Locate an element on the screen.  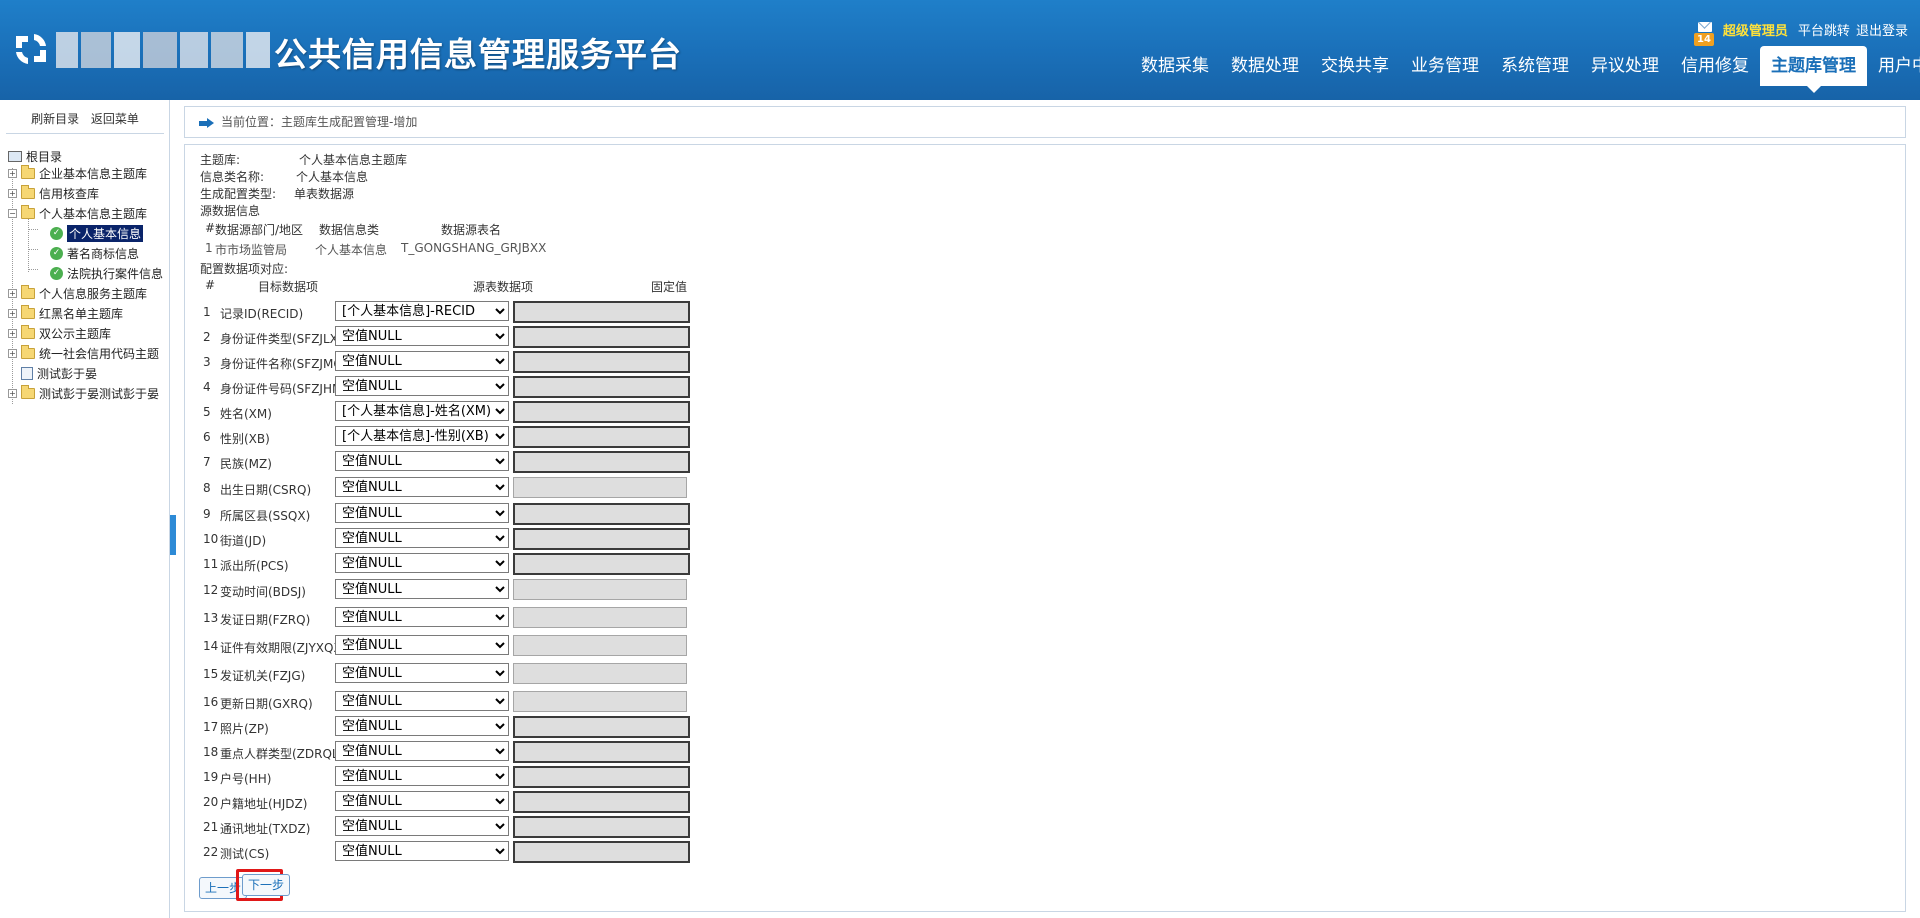
tree-node: + 企业基本信息主题库 is located at coordinates (77, 173).